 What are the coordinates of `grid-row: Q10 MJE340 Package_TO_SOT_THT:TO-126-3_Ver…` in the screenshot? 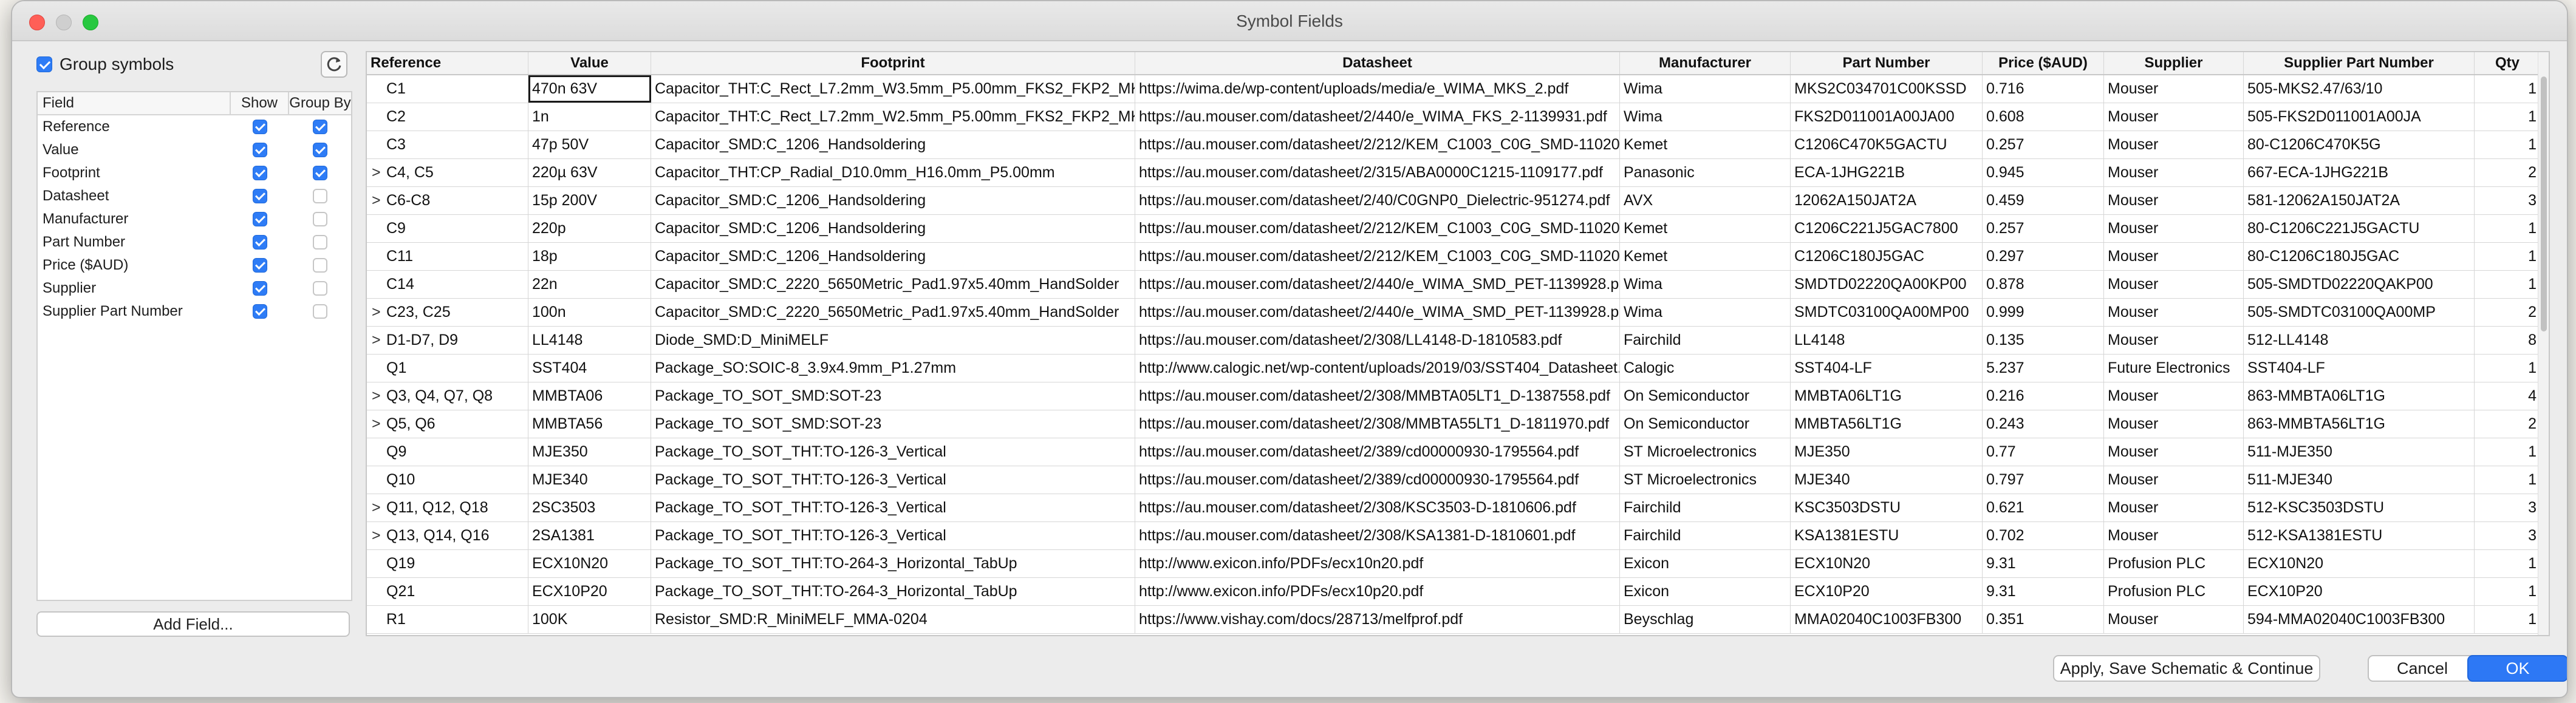 It's located at (1453, 480).